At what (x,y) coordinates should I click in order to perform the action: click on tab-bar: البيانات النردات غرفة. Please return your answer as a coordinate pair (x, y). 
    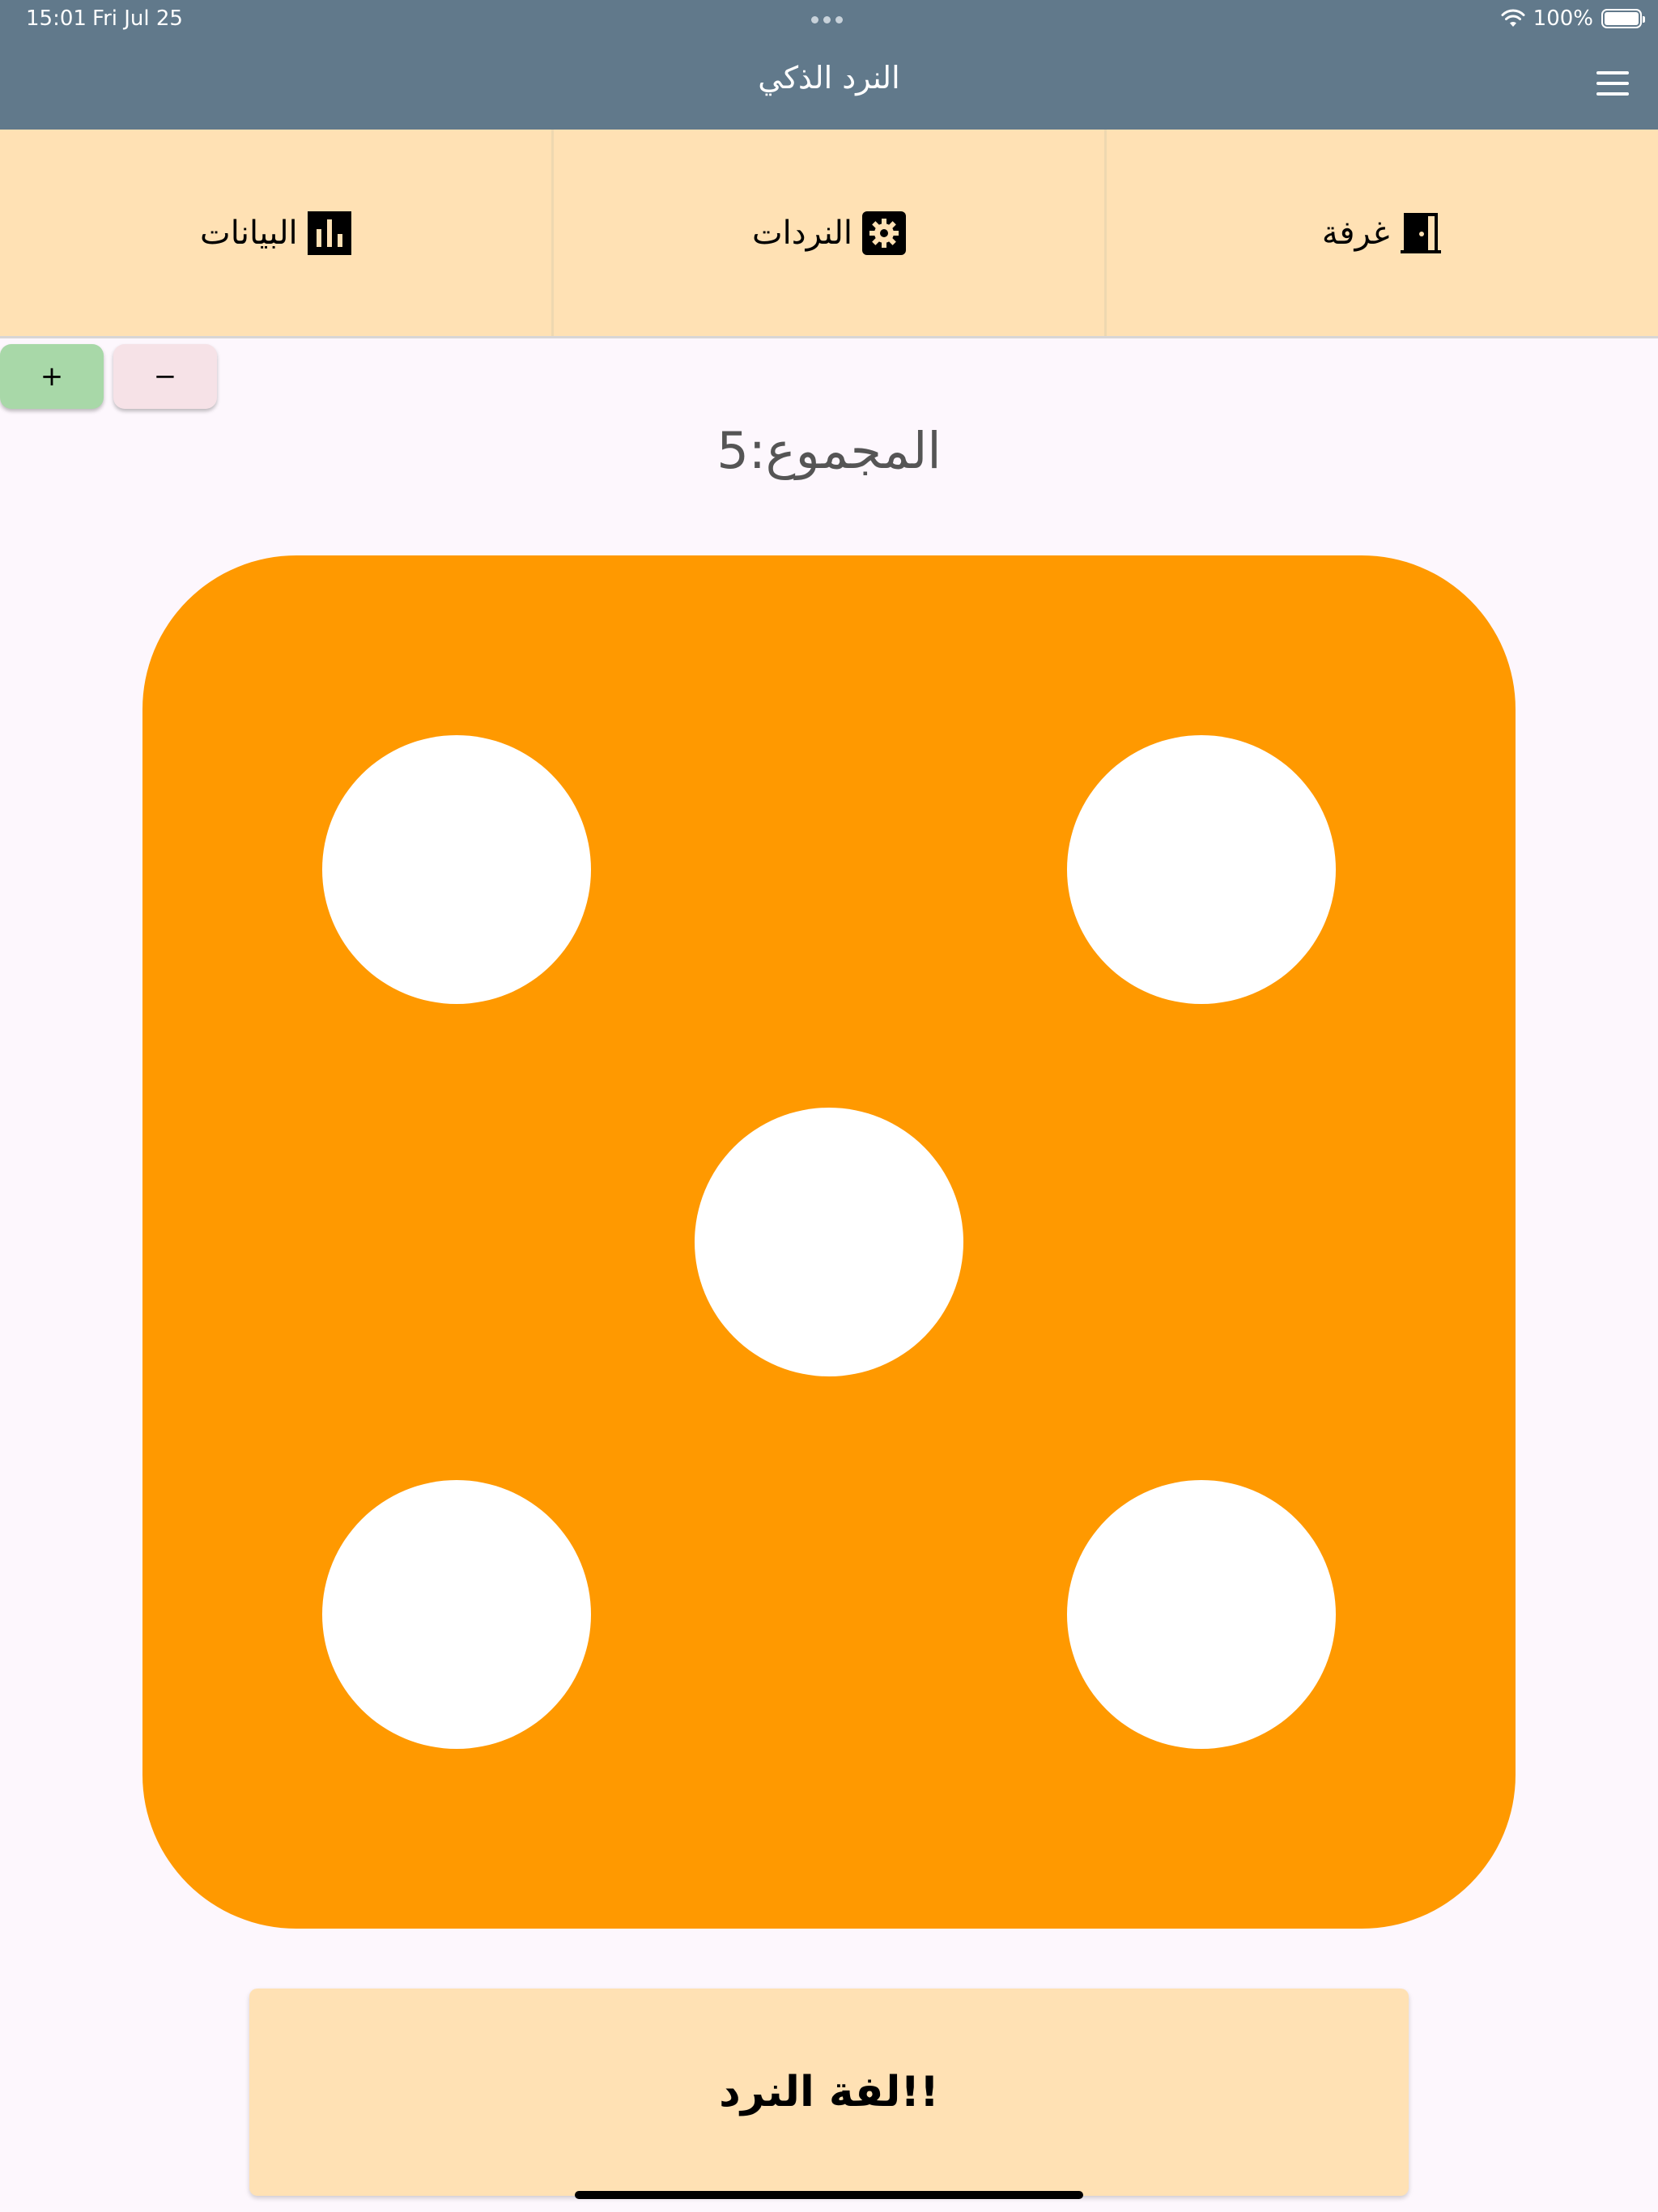
    Looking at the image, I should click on (829, 234).